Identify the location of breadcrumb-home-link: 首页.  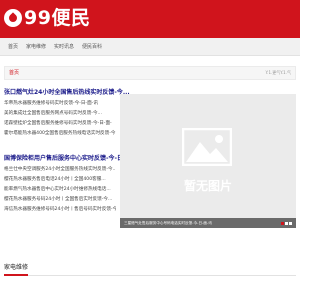
(14, 73).